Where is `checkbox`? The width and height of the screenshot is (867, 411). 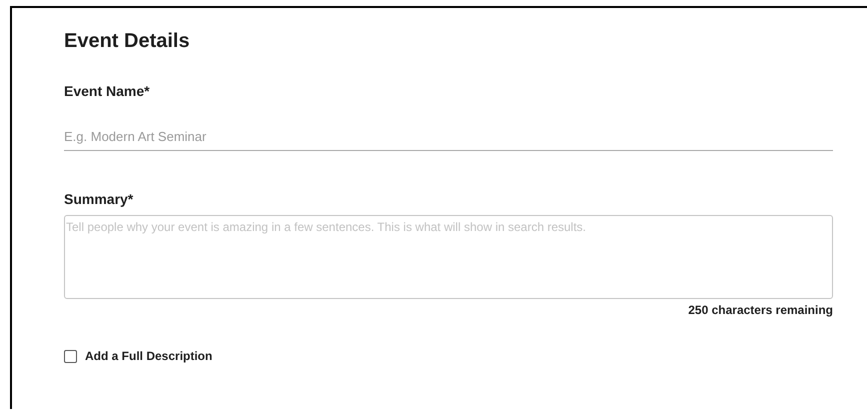 checkbox is located at coordinates (70, 356).